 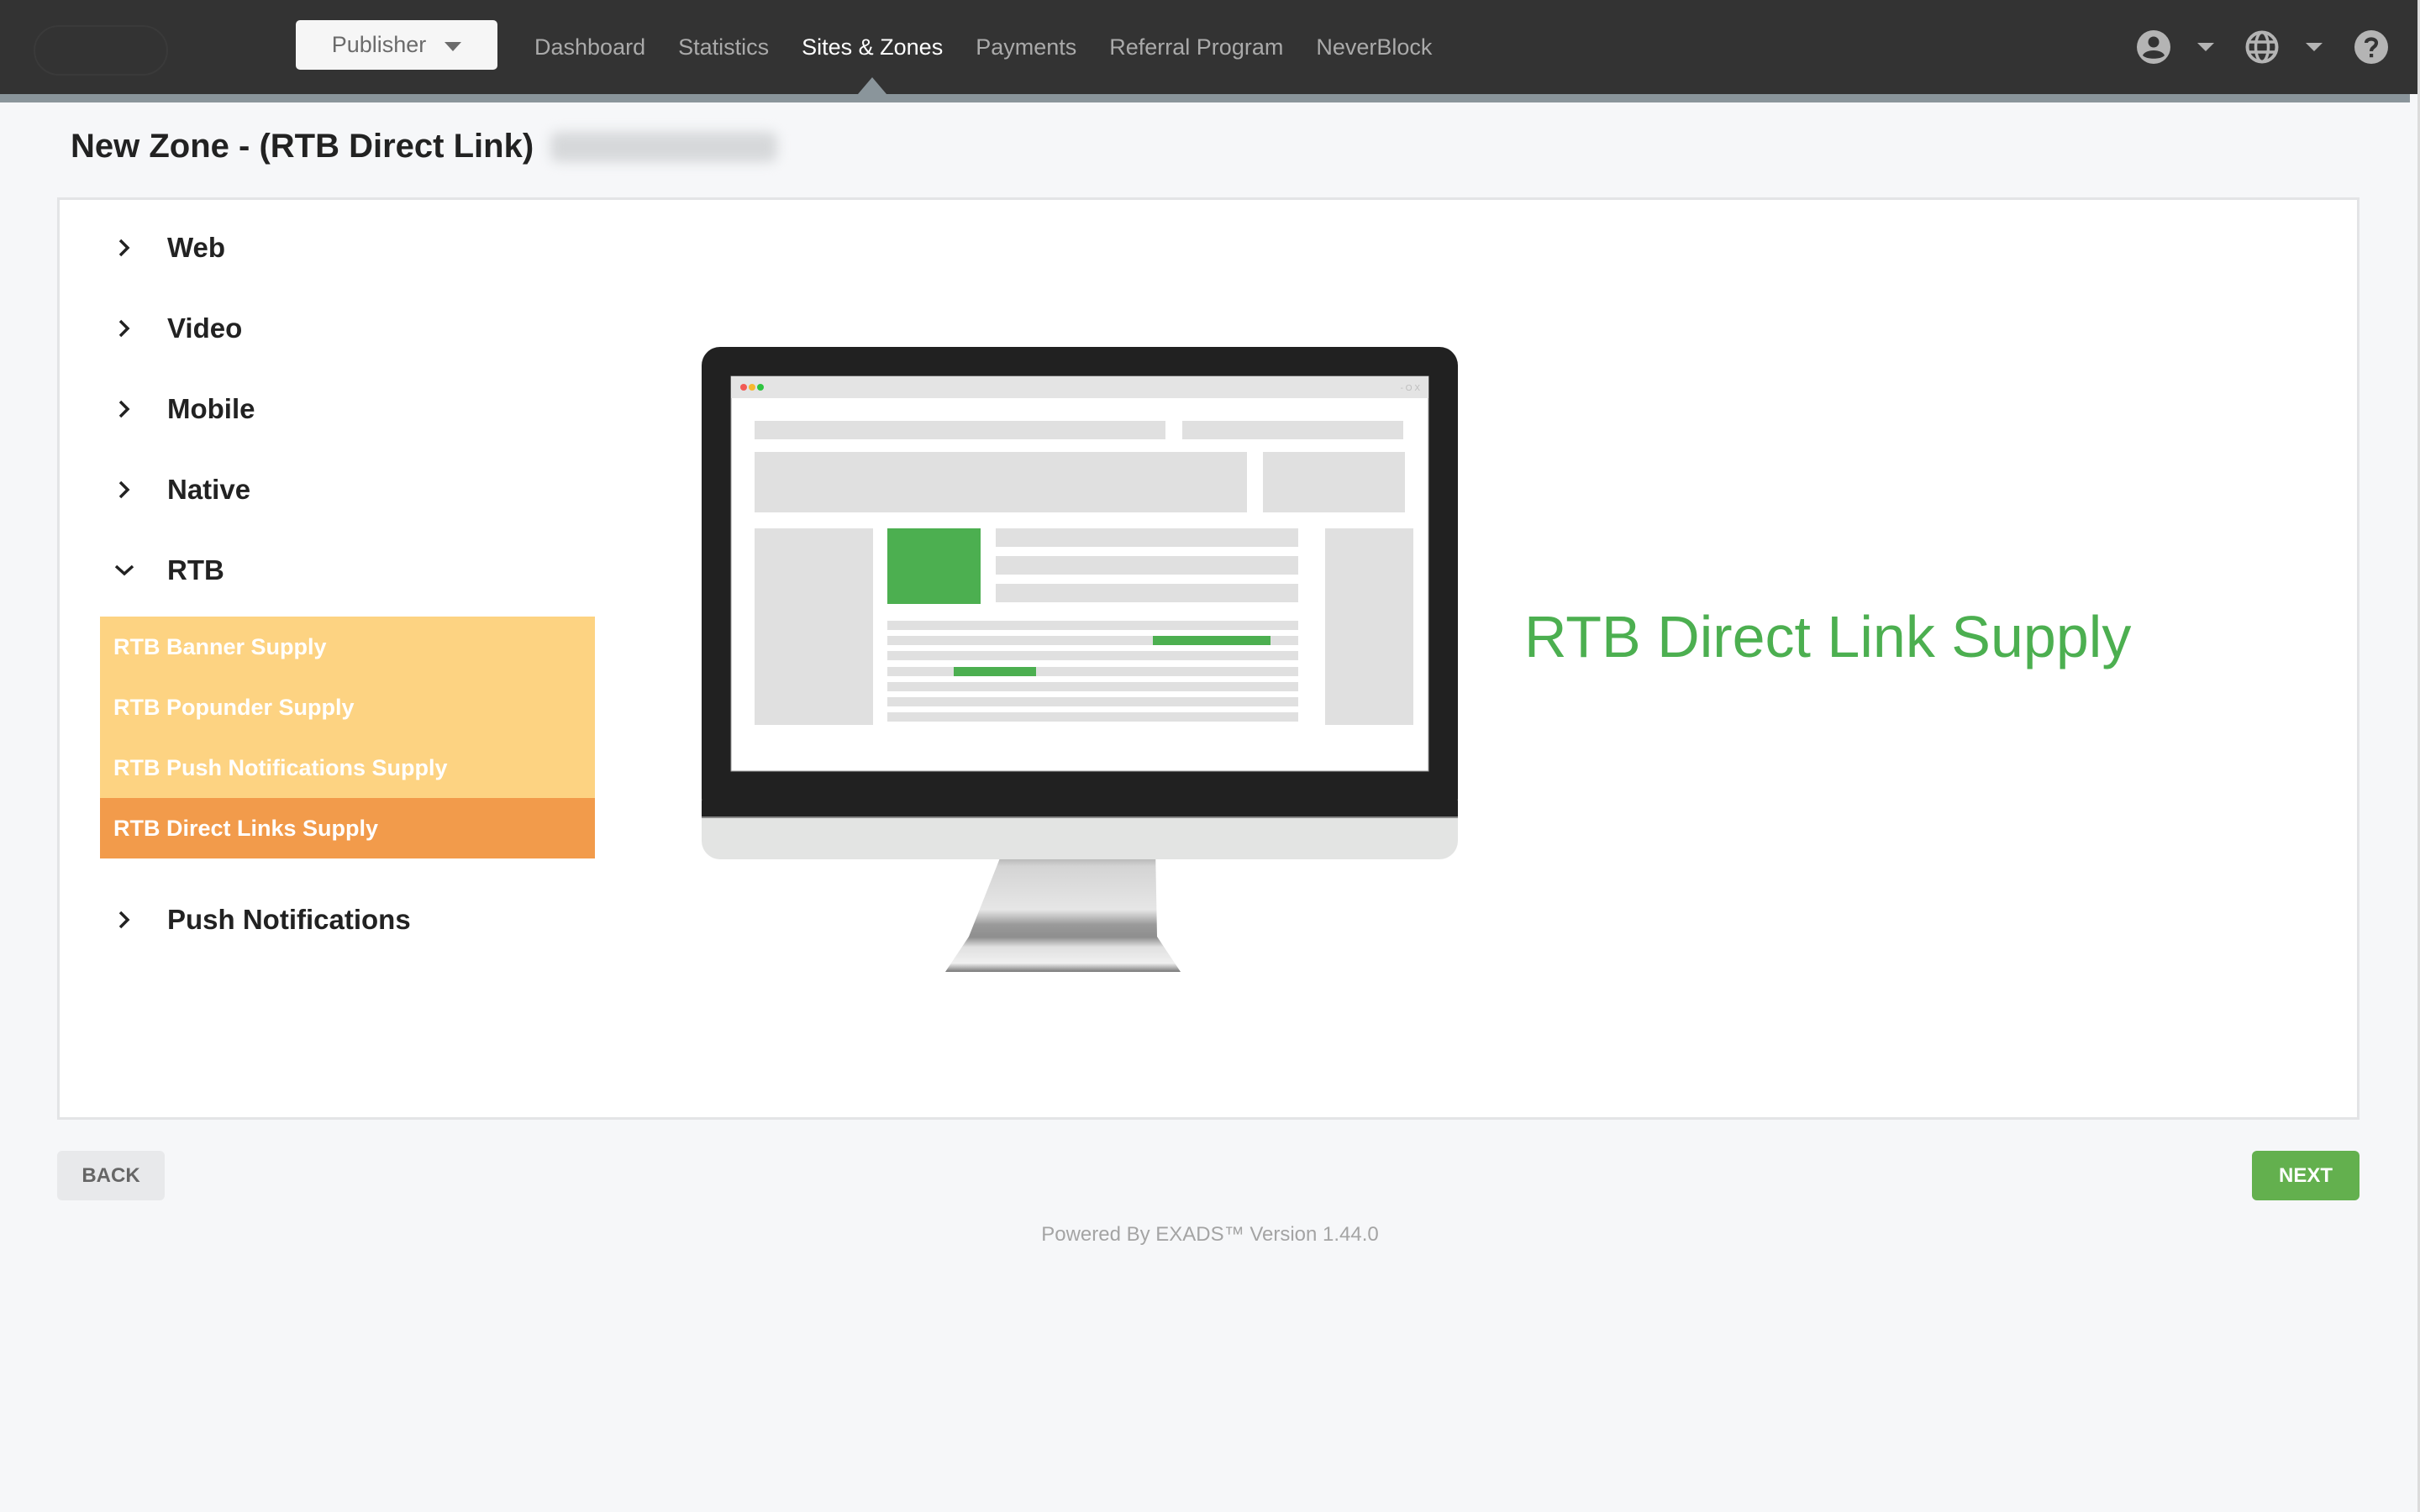 I want to click on category-video: Video, so click(x=177, y=328).